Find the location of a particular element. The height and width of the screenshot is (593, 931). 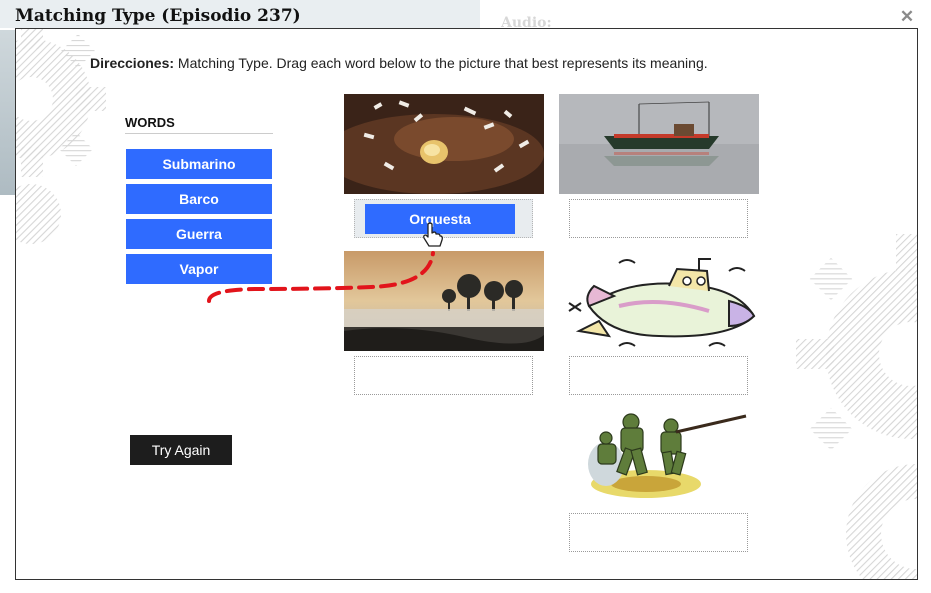

submarine-picture is located at coordinates (659, 301).